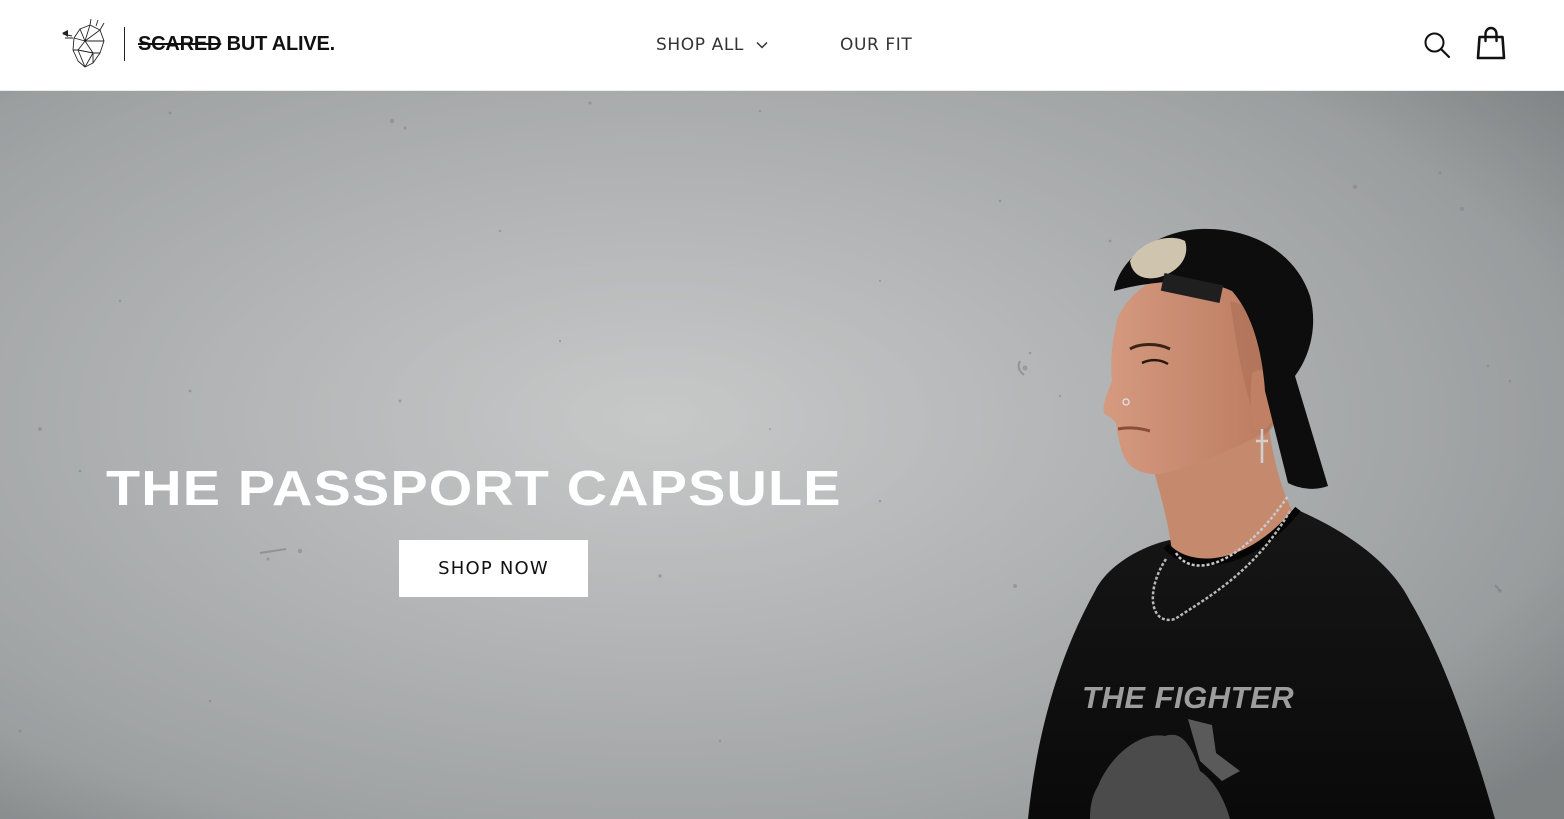 This screenshot has width=1564, height=819. Describe the element at coordinates (700, 45) in the screenshot. I see `nav-shop-all-label: SHOP ALL` at that location.